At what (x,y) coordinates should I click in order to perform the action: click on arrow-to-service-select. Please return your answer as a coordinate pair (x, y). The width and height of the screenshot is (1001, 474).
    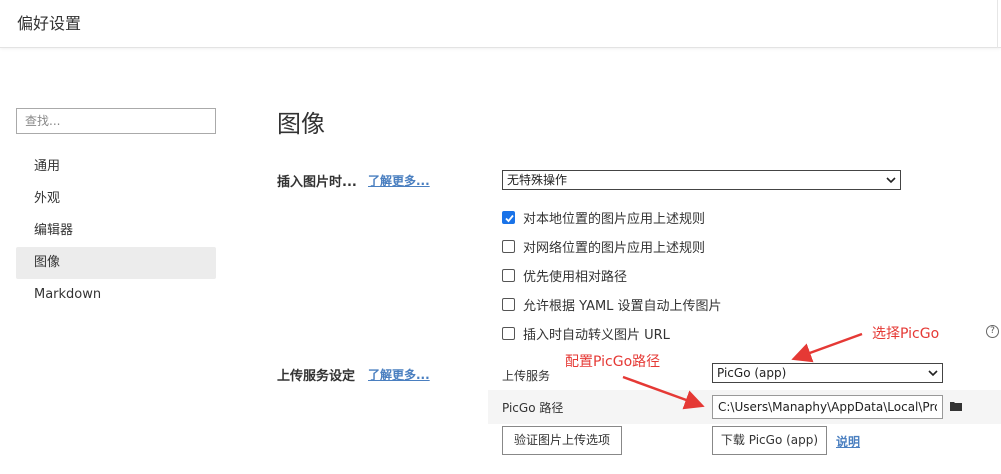
    Looking at the image, I should click on (827, 347).